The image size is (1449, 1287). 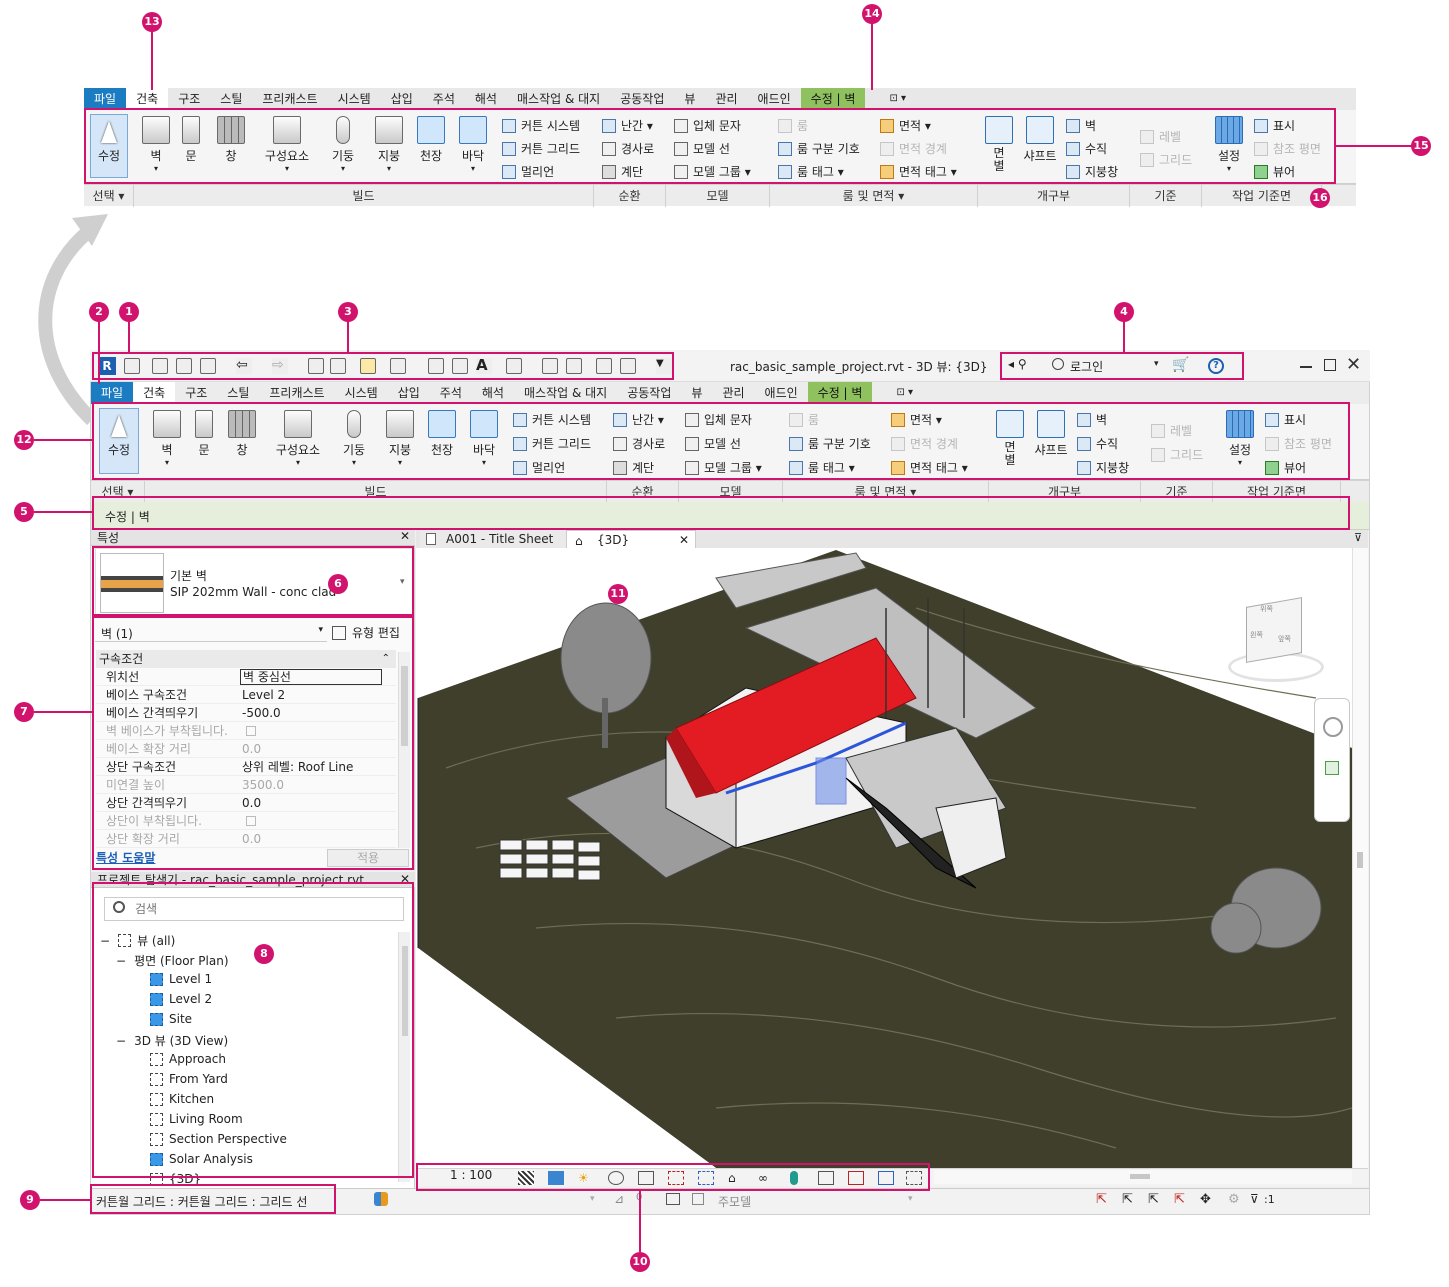 I want to click on shaft-button: 샤프트, so click(x=1040, y=140).